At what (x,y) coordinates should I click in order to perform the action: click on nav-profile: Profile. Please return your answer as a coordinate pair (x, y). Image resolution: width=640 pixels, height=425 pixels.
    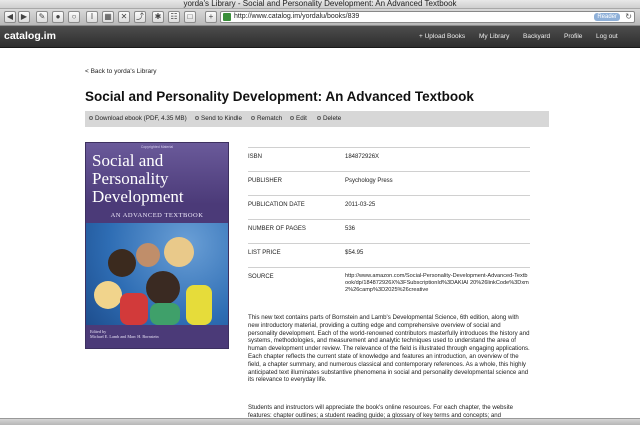
    Looking at the image, I should click on (573, 36).